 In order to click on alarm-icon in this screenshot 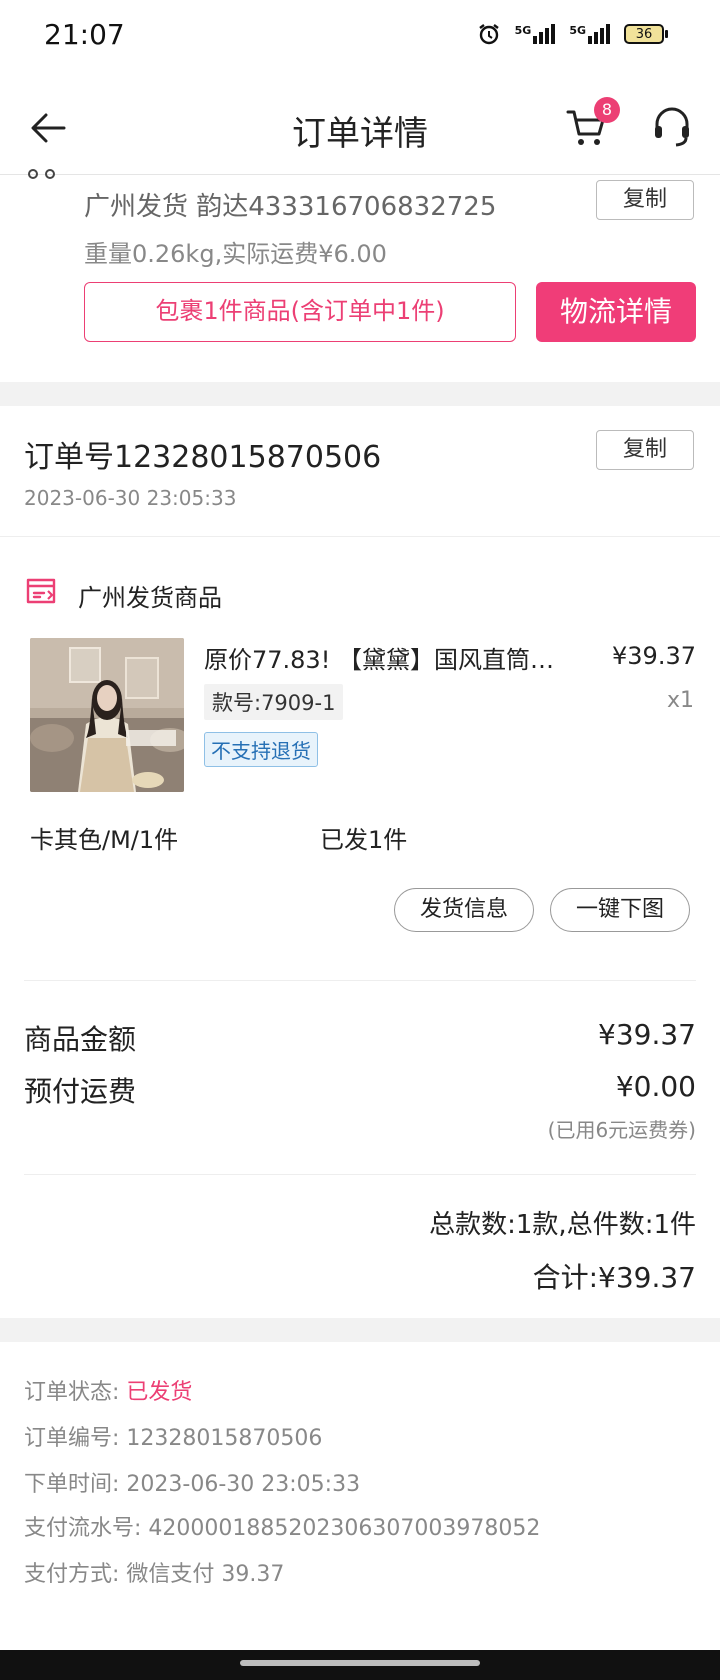, I will do `click(488, 34)`.